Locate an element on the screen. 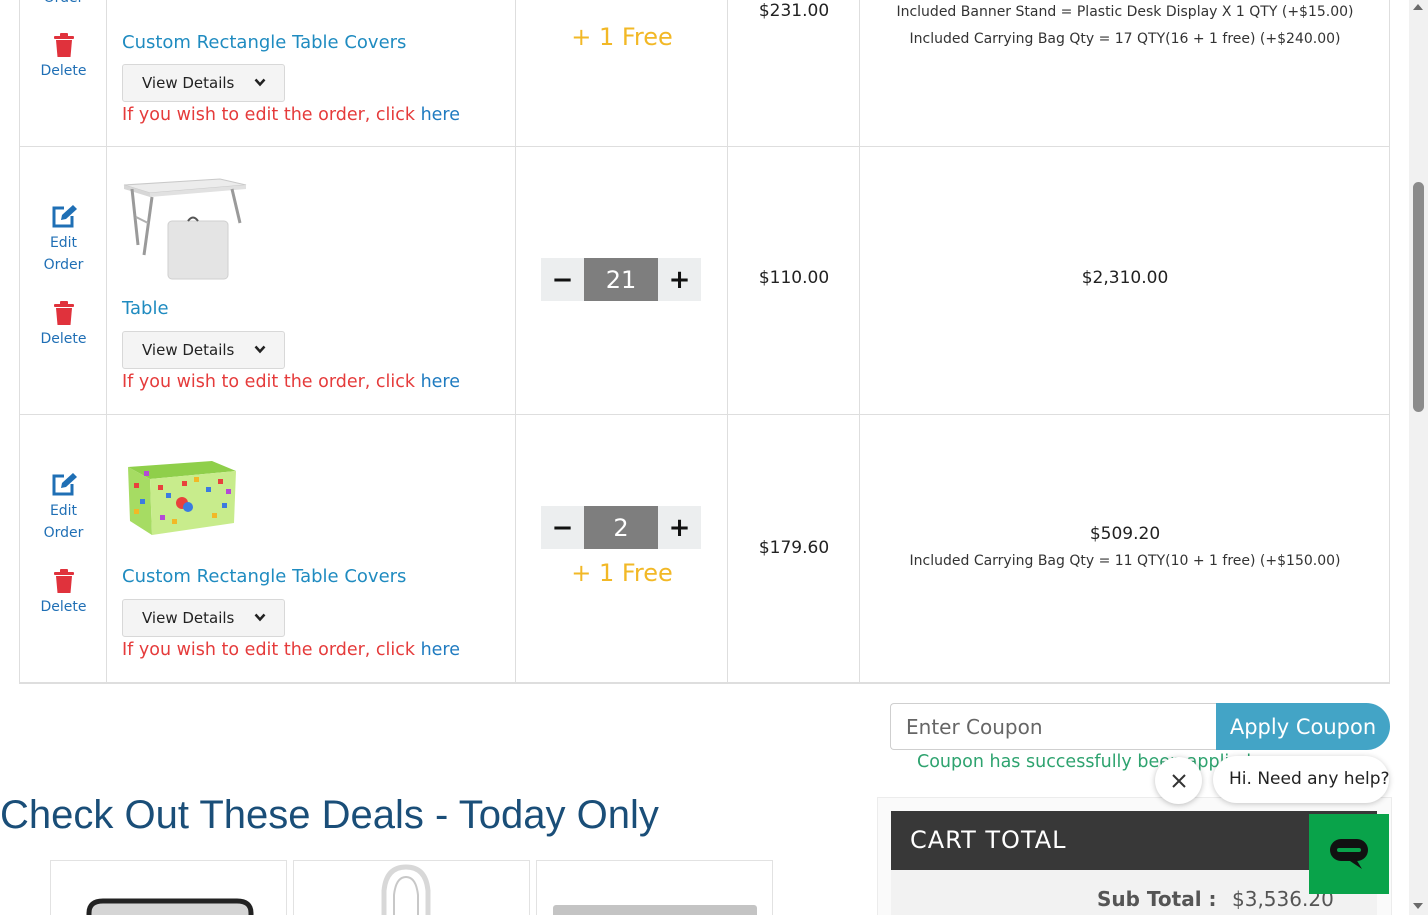  subtotal-label: Sub Total : is located at coordinates (1157, 899).